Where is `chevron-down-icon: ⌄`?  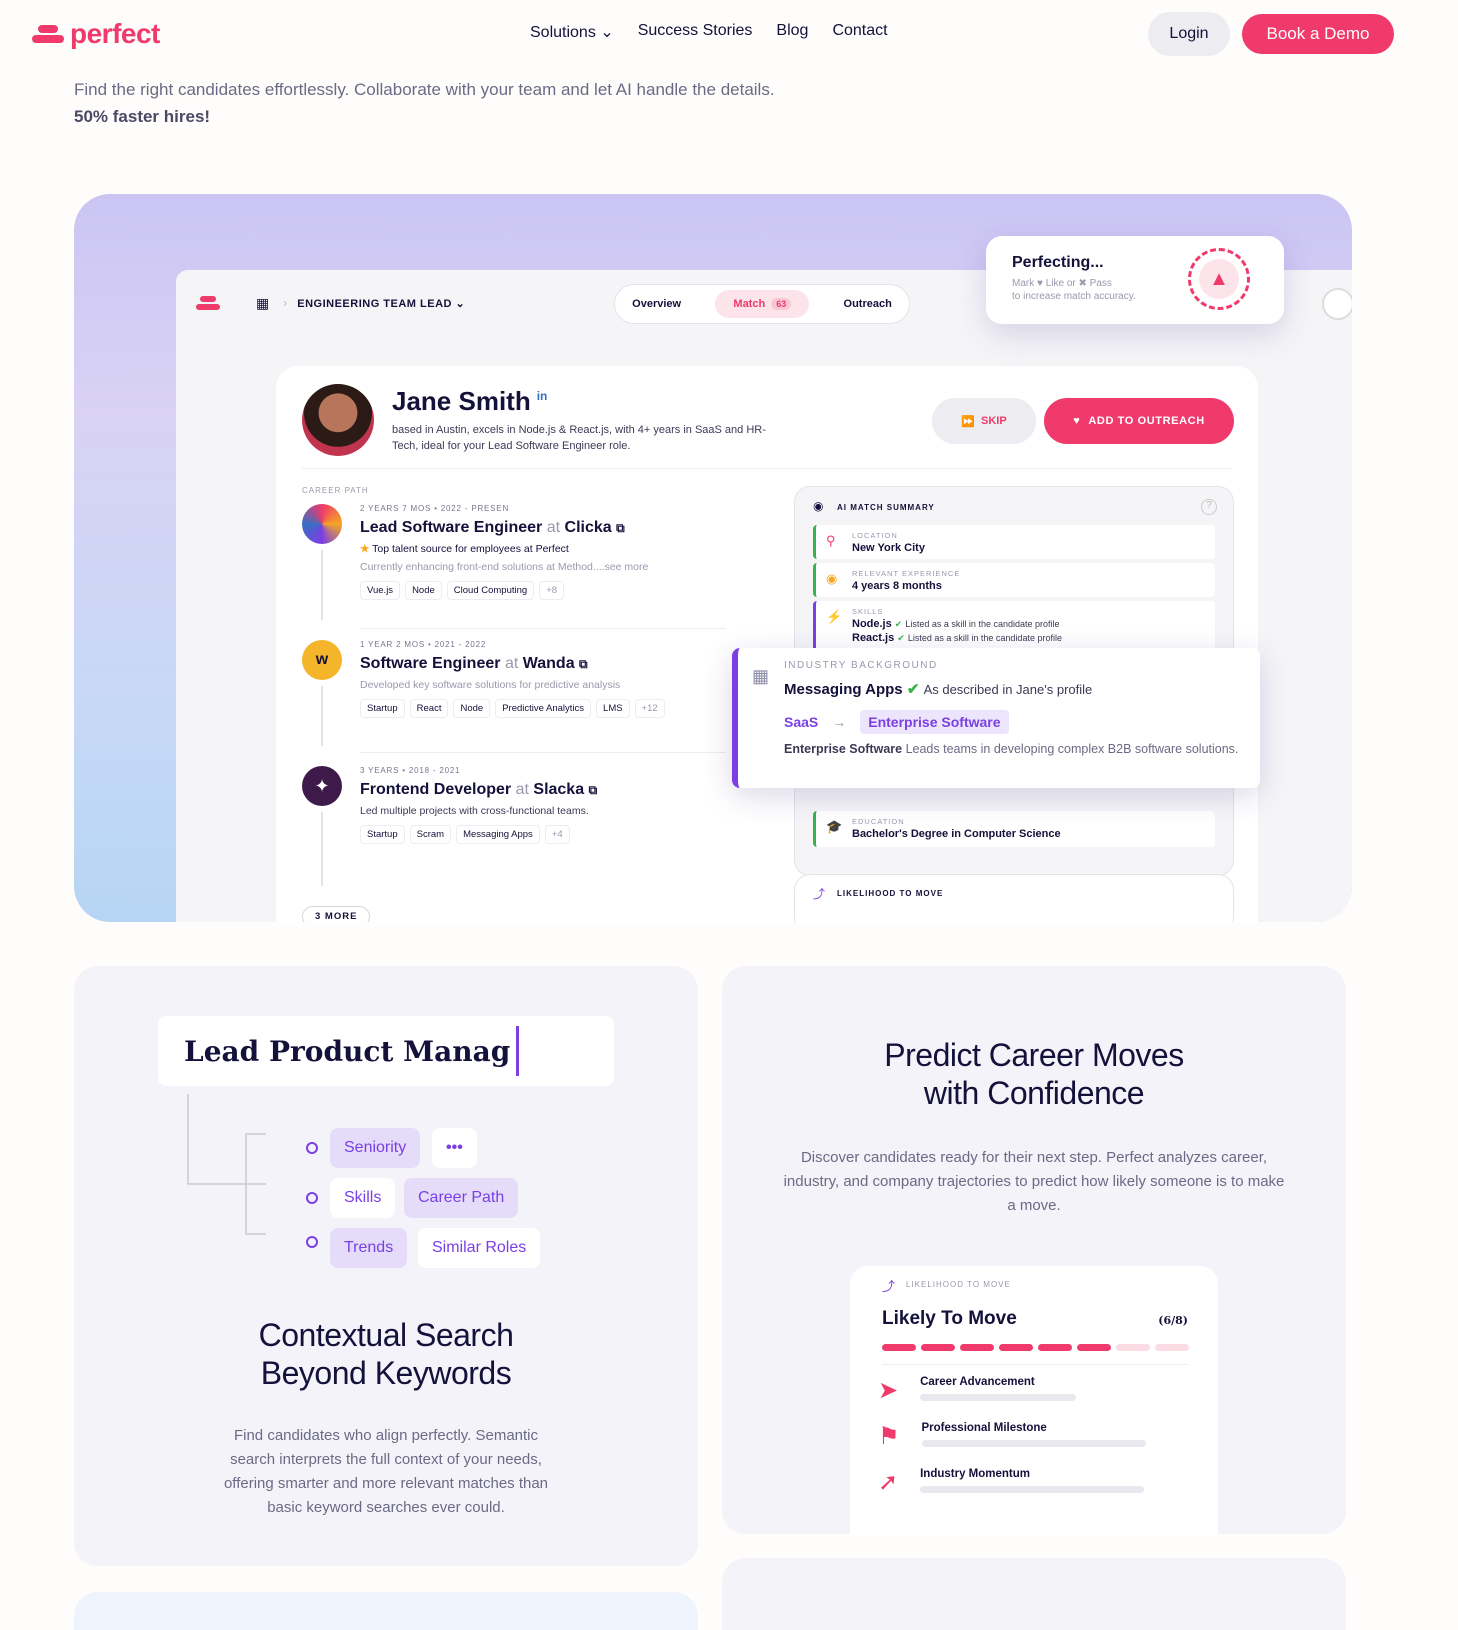
chevron-down-icon: ⌄ is located at coordinates (607, 32).